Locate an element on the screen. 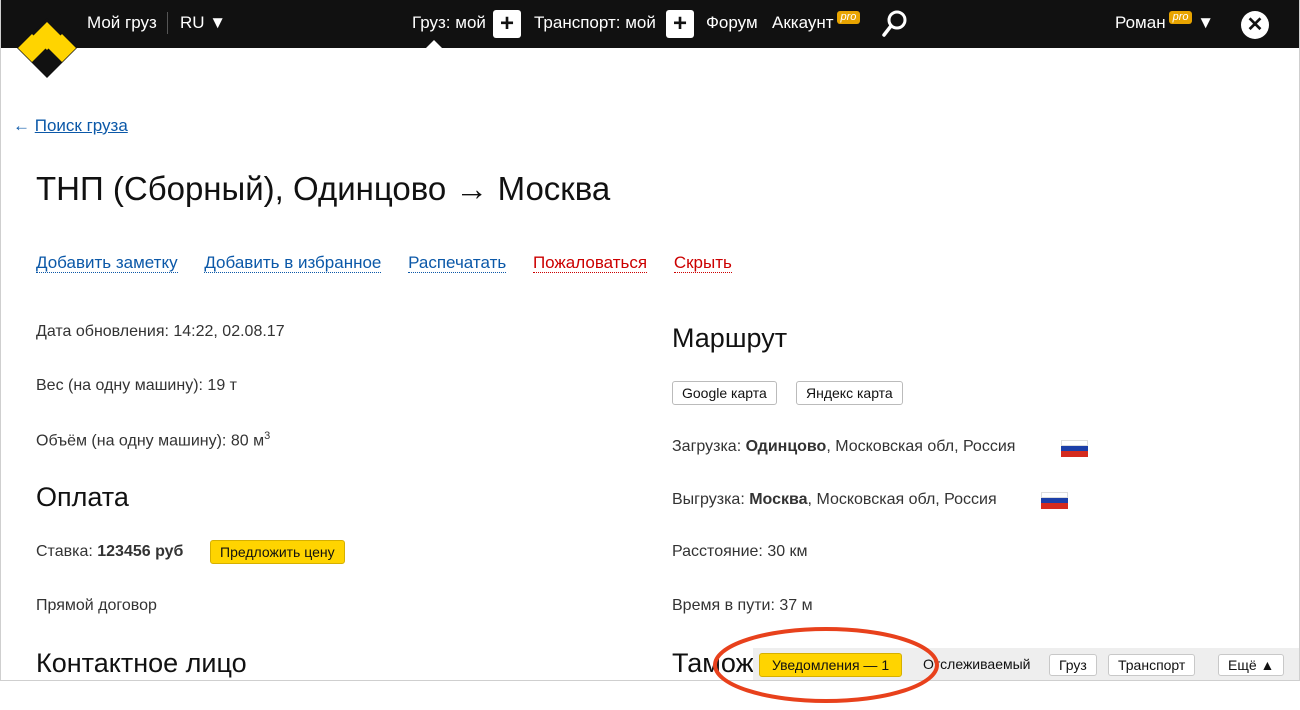 Image resolution: width=1300 pixels, height=710 pixels. distance-info: Расстояние: 30 км is located at coordinates (740, 551).